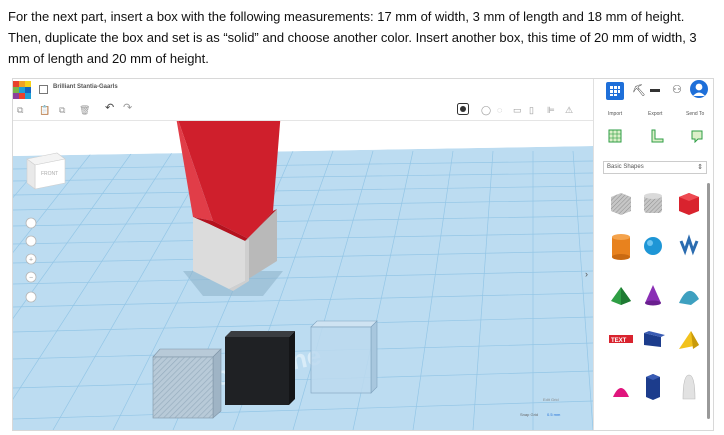 This screenshot has width=724, height=435. What do you see at coordinates (615, 114) in the screenshot?
I see `import-button: Import` at bounding box center [615, 114].